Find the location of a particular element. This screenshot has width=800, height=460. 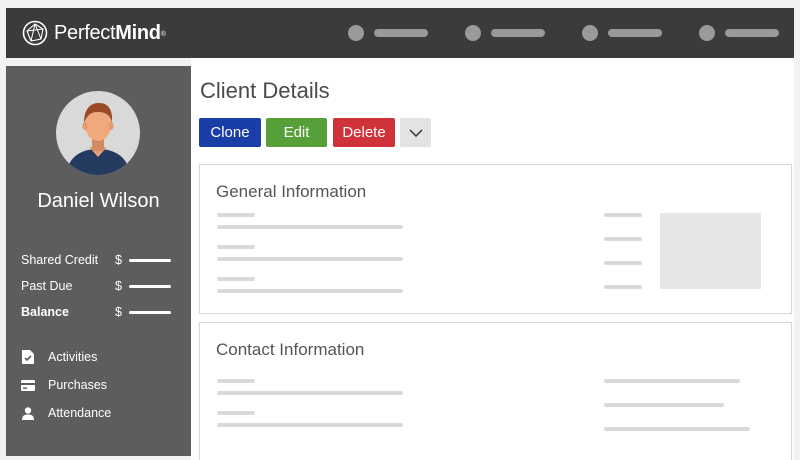

clone-button: Clone is located at coordinates (230, 132).